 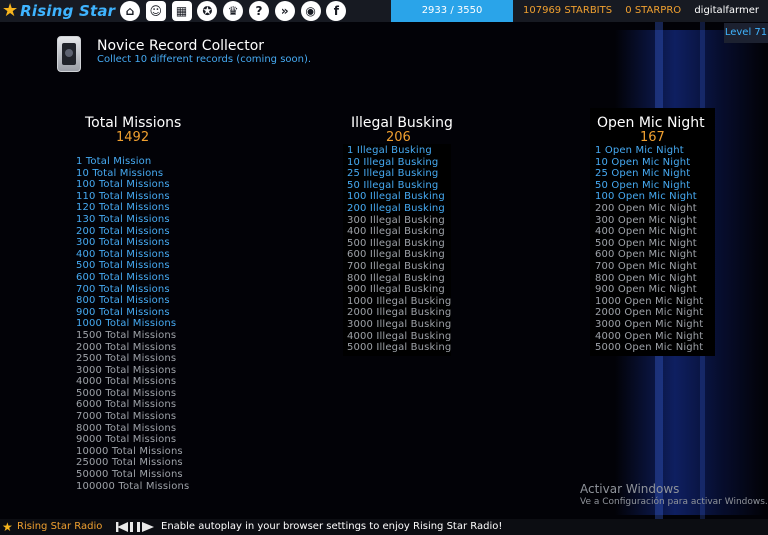 I want to click on windows-activation-title: Activar Windows, so click(x=630, y=489).